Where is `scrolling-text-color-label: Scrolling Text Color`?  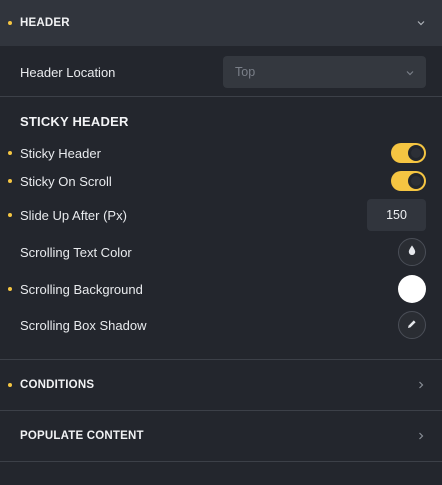
scrolling-text-color-label: Scrolling Text Color is located at coordinates (76, 252).